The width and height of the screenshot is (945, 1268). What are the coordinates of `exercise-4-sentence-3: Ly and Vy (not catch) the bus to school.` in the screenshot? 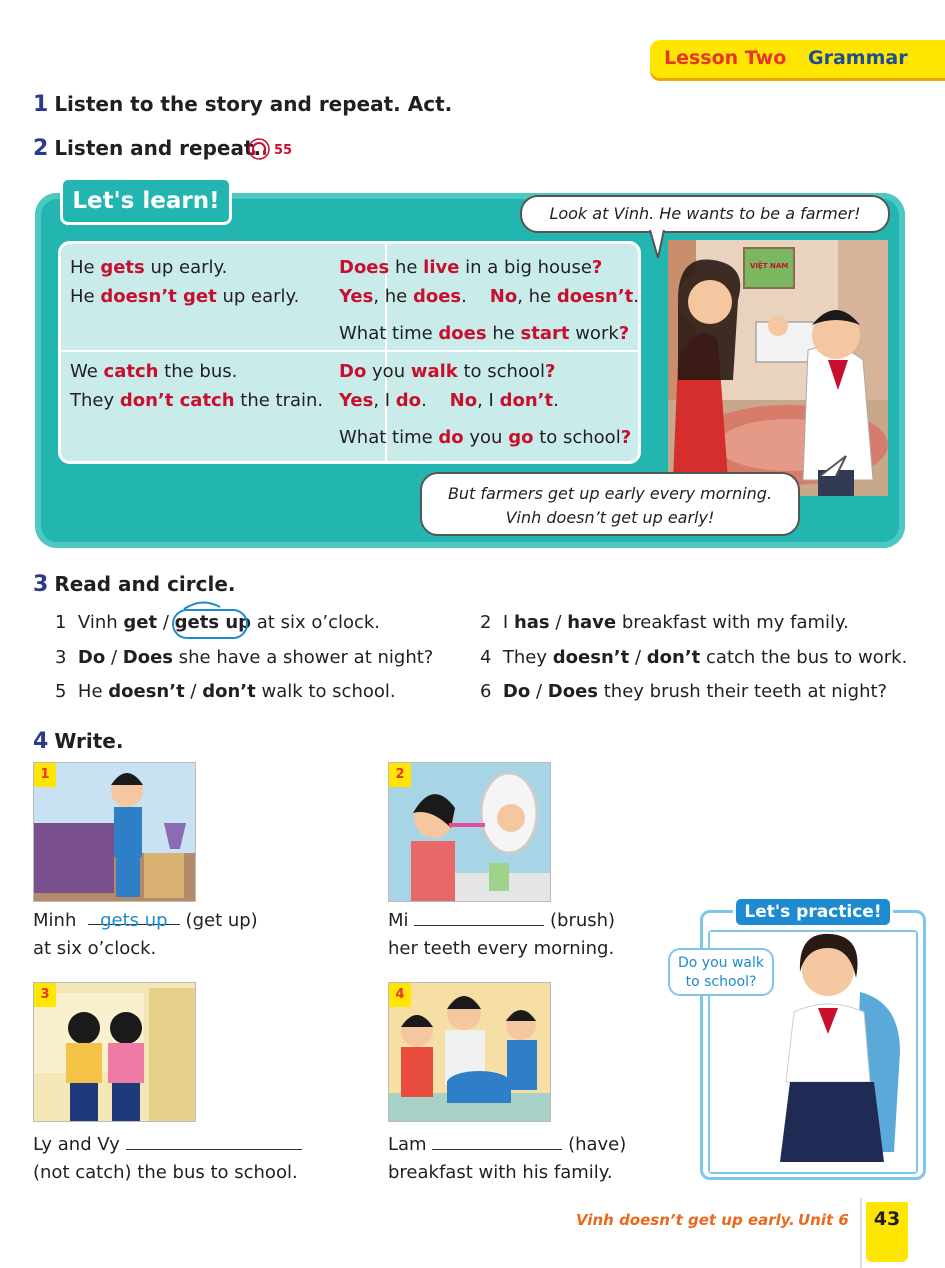 It's located at (167, 1159).